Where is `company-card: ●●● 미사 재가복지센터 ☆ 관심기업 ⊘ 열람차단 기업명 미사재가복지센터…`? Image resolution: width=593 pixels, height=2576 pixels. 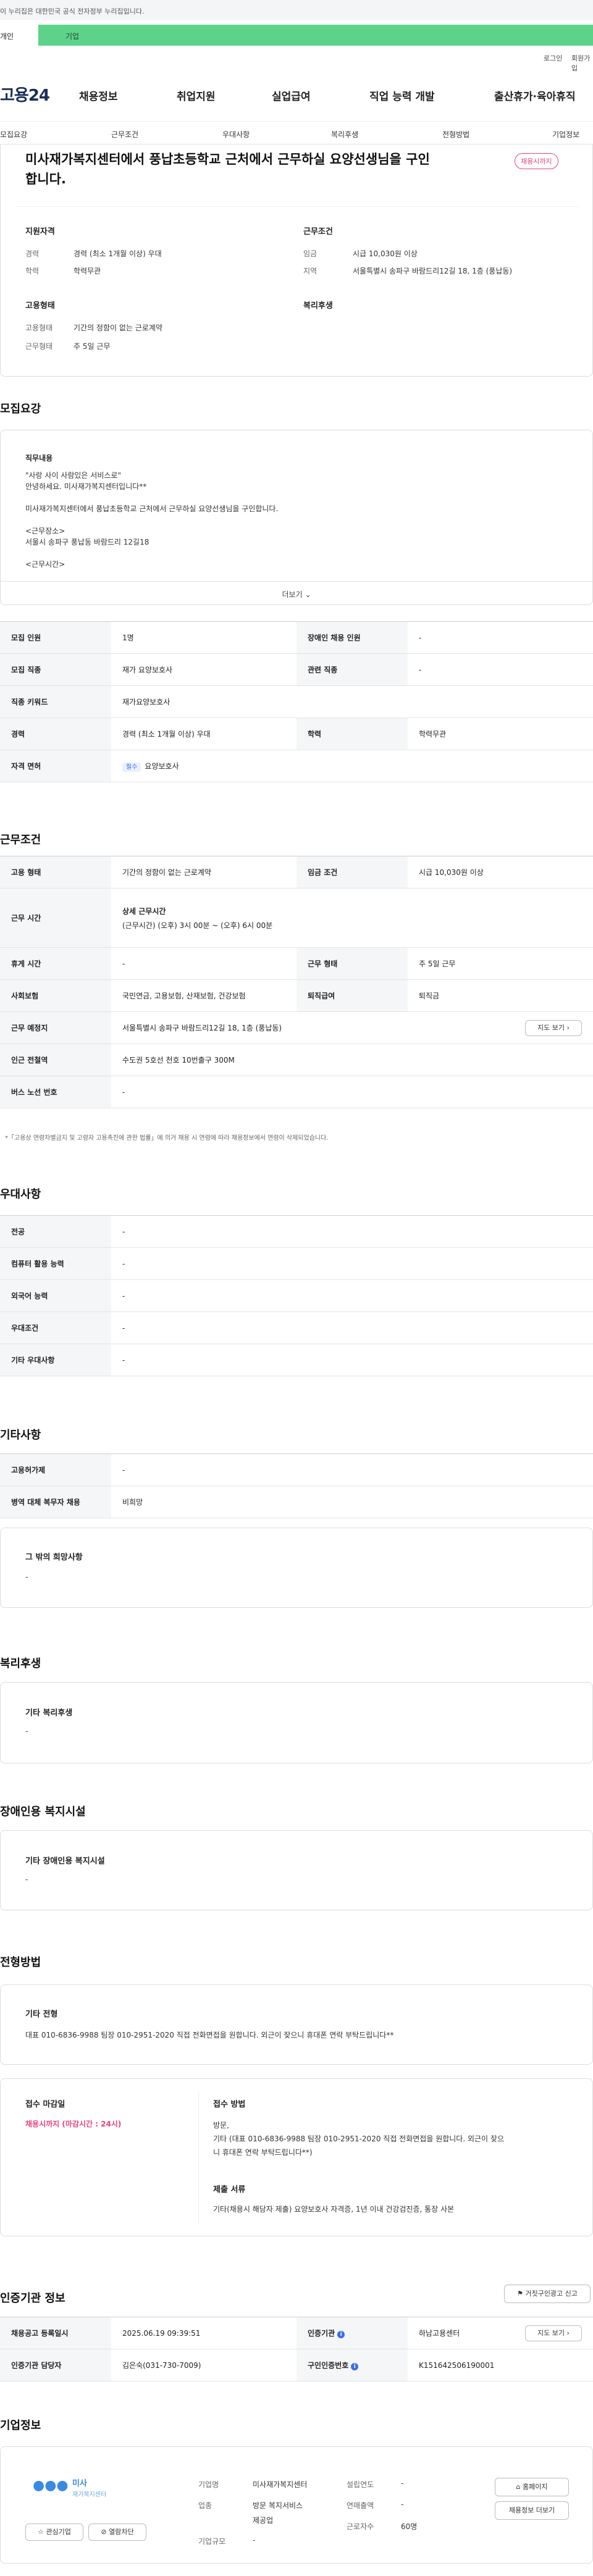
company-card: ●●● 미사 재가복지센터 ☆ 관심기업 ⊘ 열람차단 기업명 미사재가복지센터… is located at coordinates (296, 2505).